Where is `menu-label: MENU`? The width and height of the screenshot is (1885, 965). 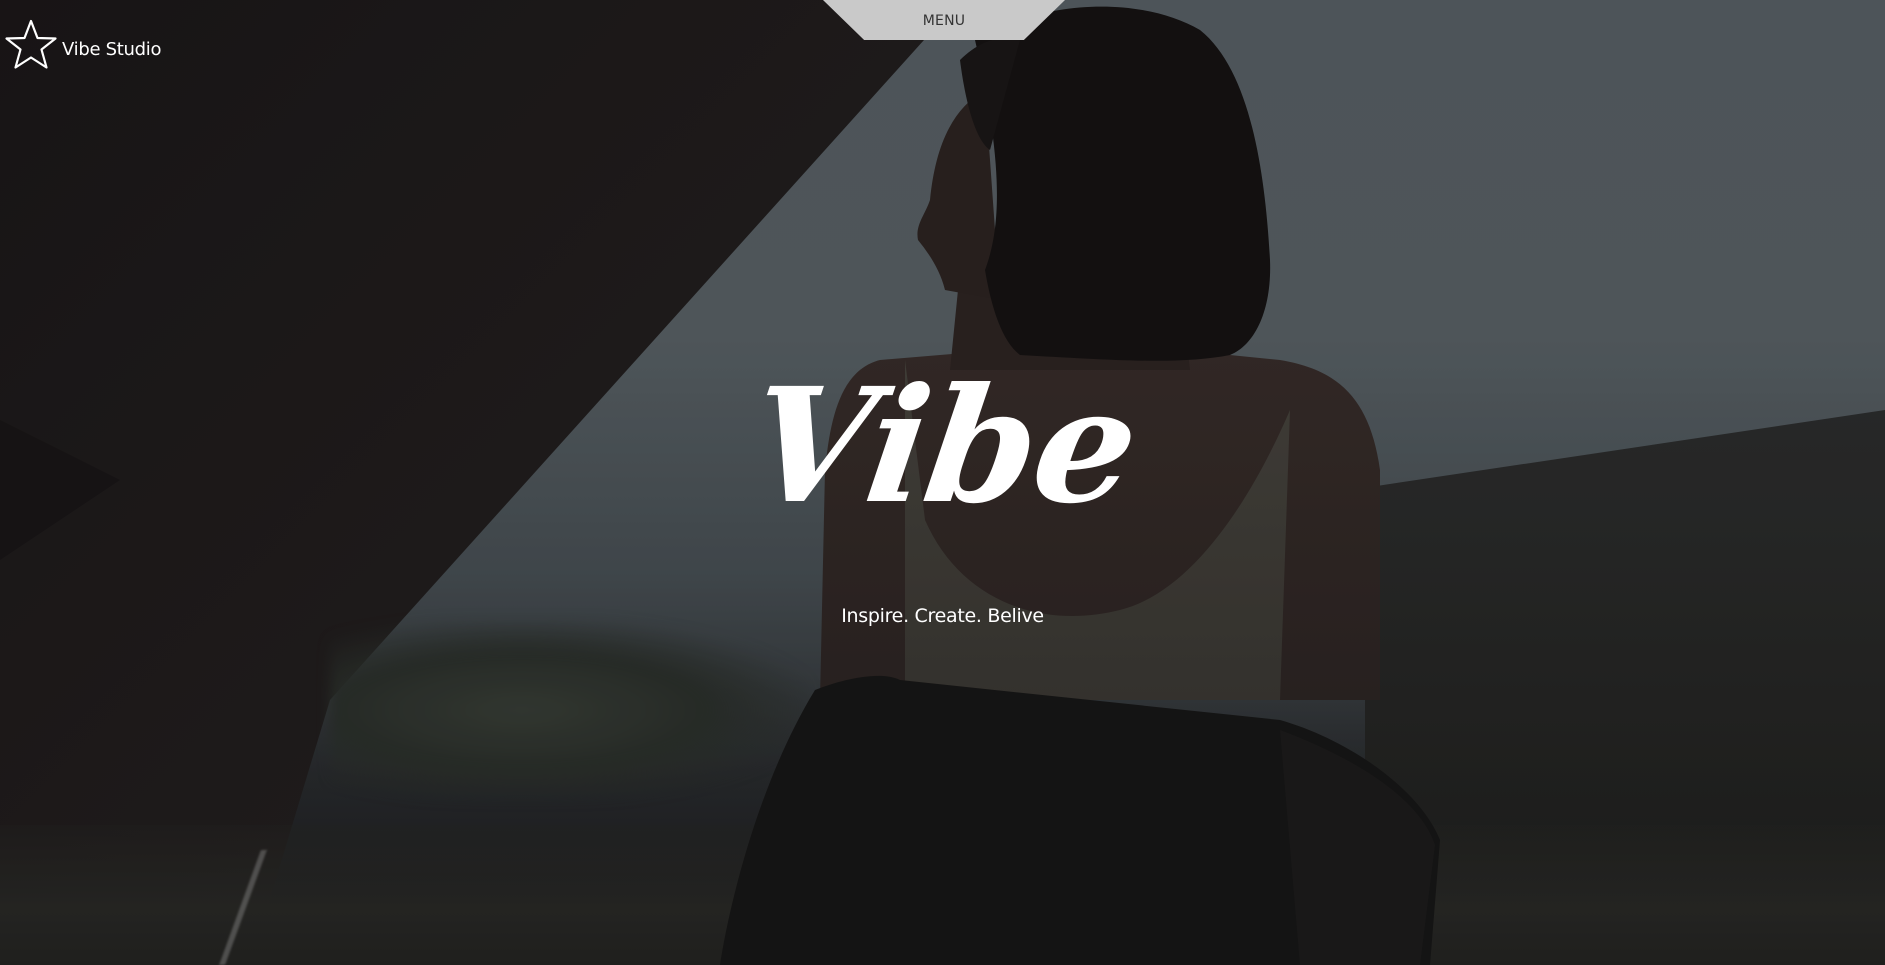
menu-label: MENU is located at coordinates (944, 21).